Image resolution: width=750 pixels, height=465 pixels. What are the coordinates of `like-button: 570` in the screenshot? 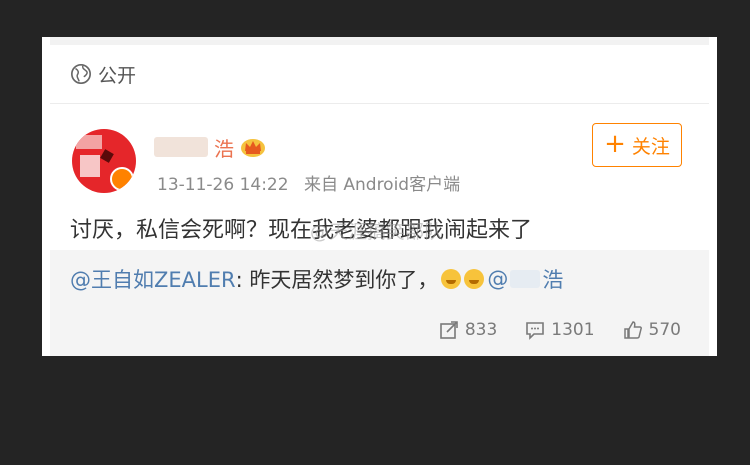 It's located at (652, 330).